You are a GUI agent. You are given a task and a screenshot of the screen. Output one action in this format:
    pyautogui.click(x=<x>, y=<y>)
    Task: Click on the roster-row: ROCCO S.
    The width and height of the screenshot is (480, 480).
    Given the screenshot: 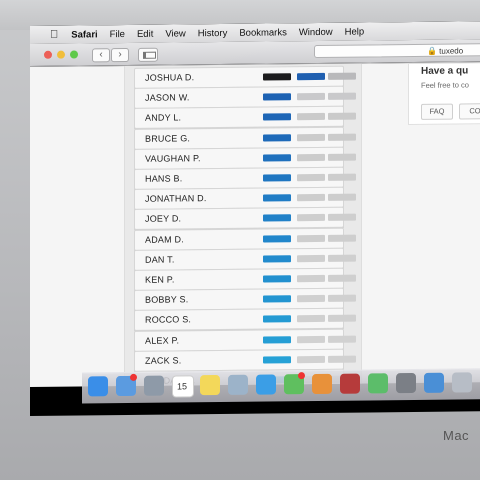 What is the action you would take?
    pyautogui.click(x=245, y=320)
    